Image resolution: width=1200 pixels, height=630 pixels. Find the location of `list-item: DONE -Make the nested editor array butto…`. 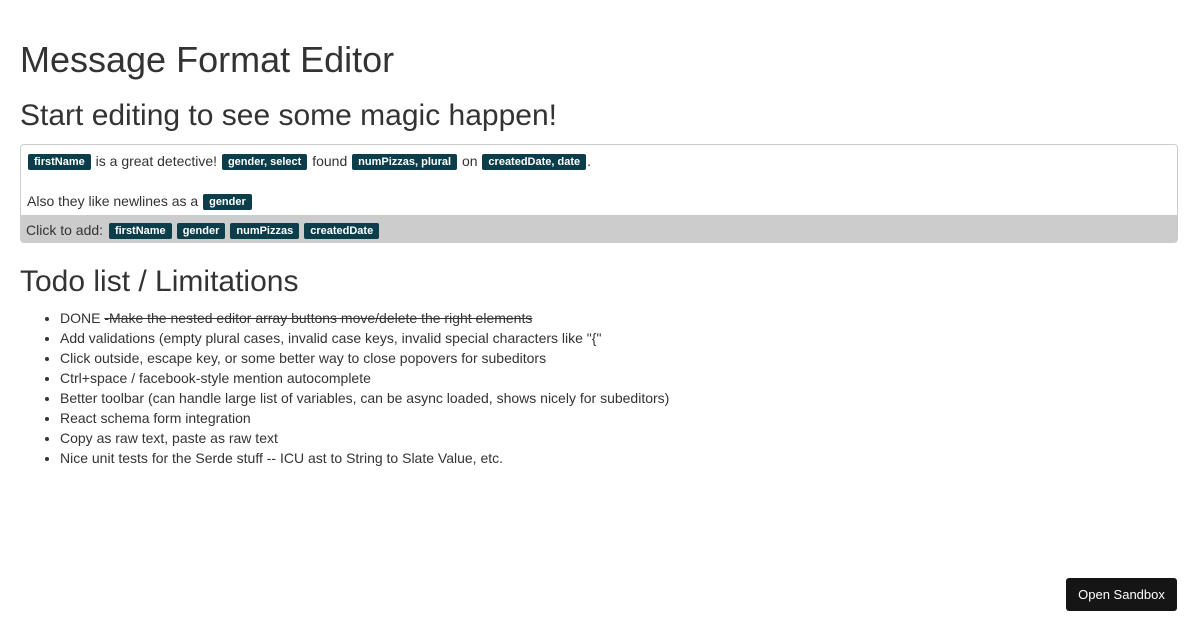

list-item: DONE -Make the nested editor array butto… is located at coordinates (364, 318).